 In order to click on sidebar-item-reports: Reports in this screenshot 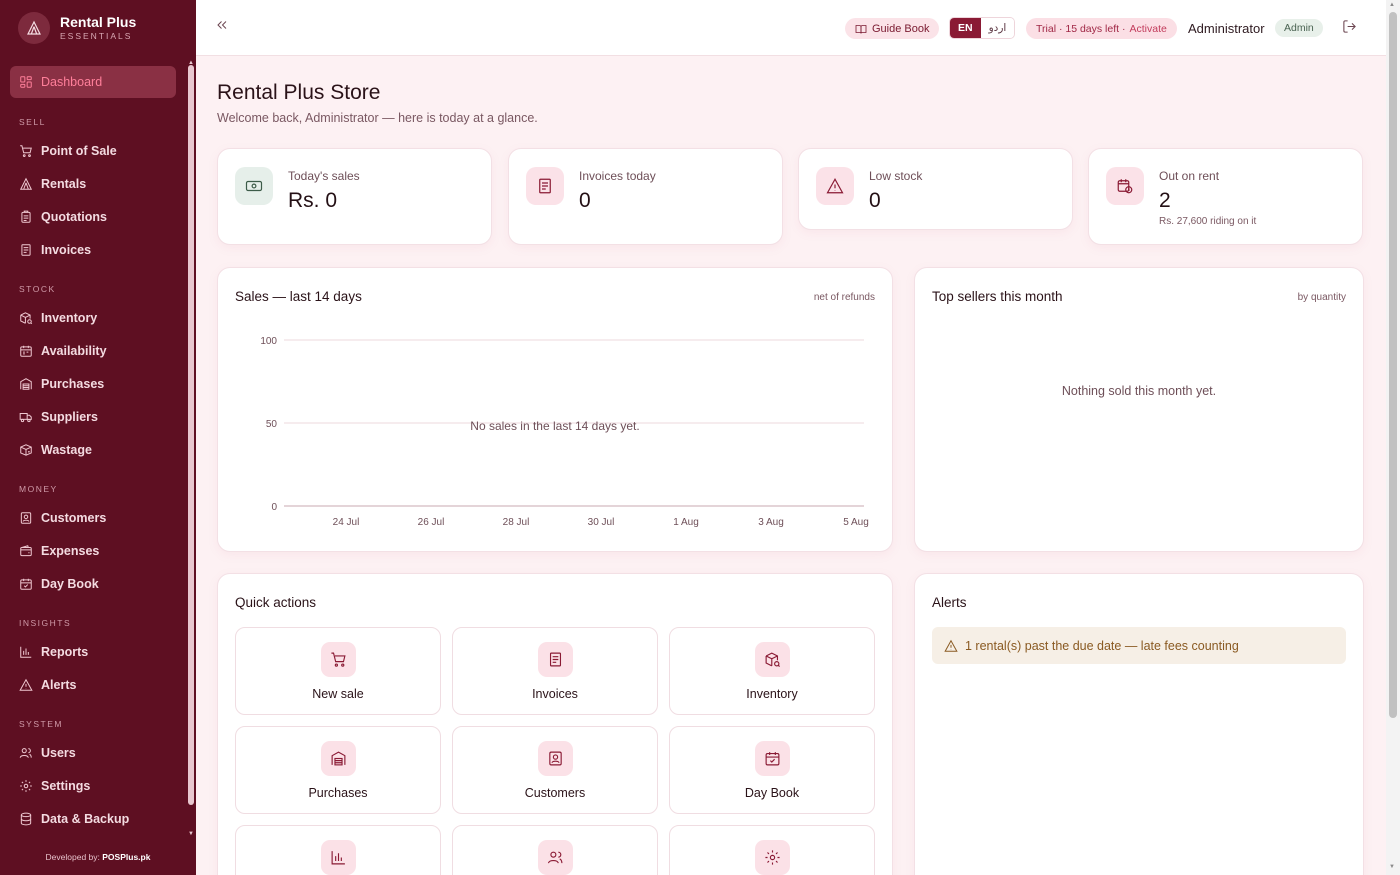, I will do `click(93, 652)`.